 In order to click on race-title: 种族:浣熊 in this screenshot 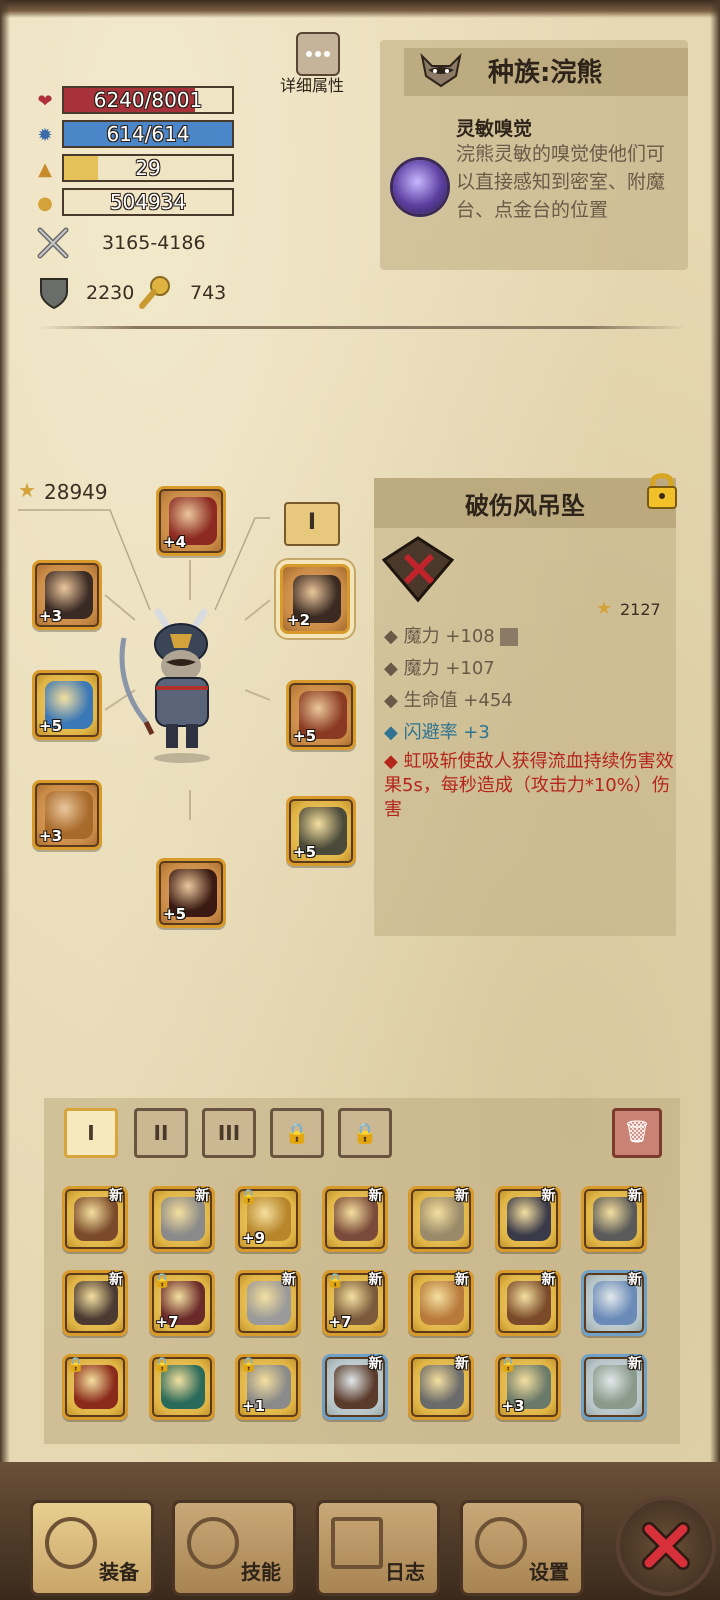, I will do `click(545, 73)`.